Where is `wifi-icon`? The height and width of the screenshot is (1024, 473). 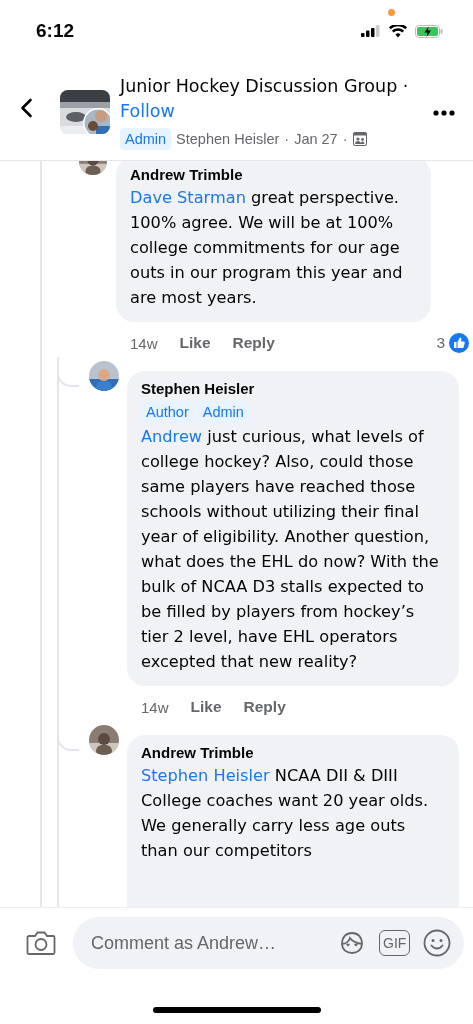 wifi-icon is located at coordinates (398, 31).